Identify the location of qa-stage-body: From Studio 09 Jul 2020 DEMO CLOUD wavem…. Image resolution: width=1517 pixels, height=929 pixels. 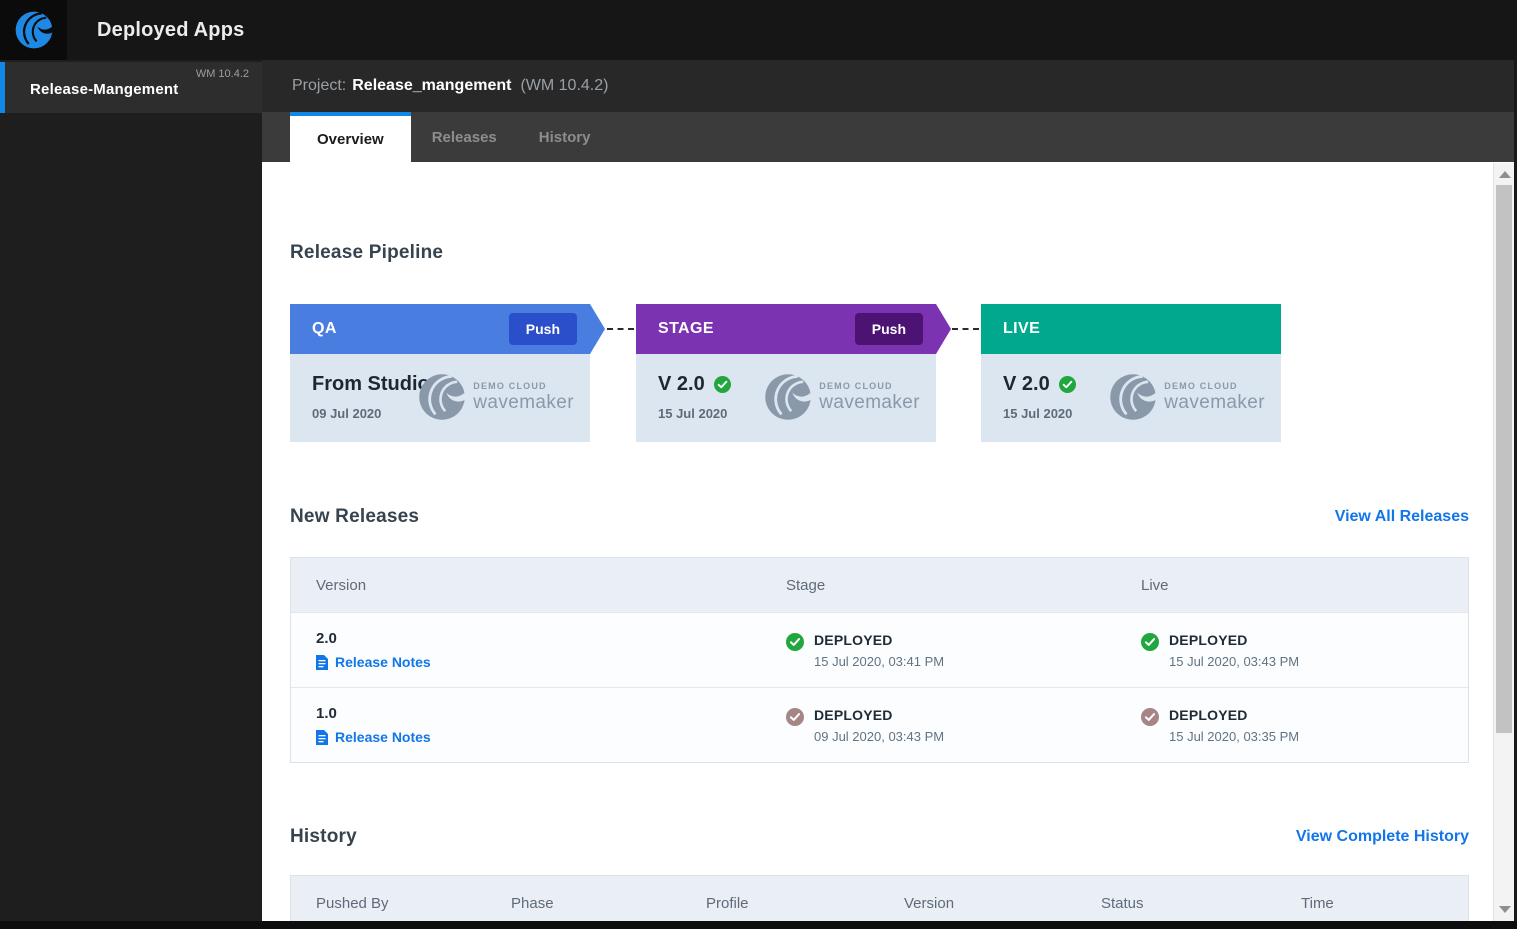
(440, 398).